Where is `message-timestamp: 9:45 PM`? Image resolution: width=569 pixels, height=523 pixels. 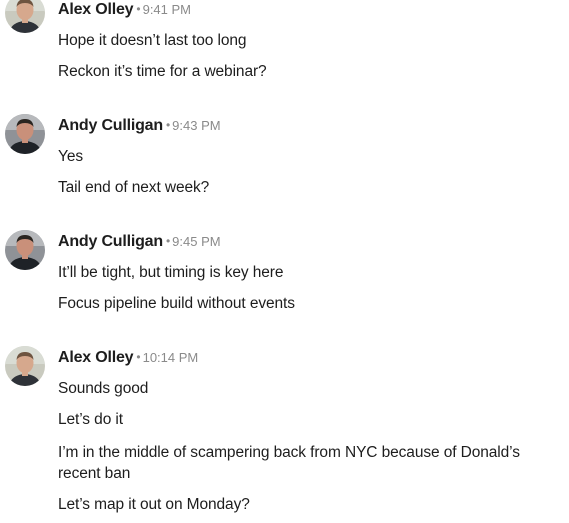
message-timestamp: 9:45 PM is located at coordinates (196, 241).